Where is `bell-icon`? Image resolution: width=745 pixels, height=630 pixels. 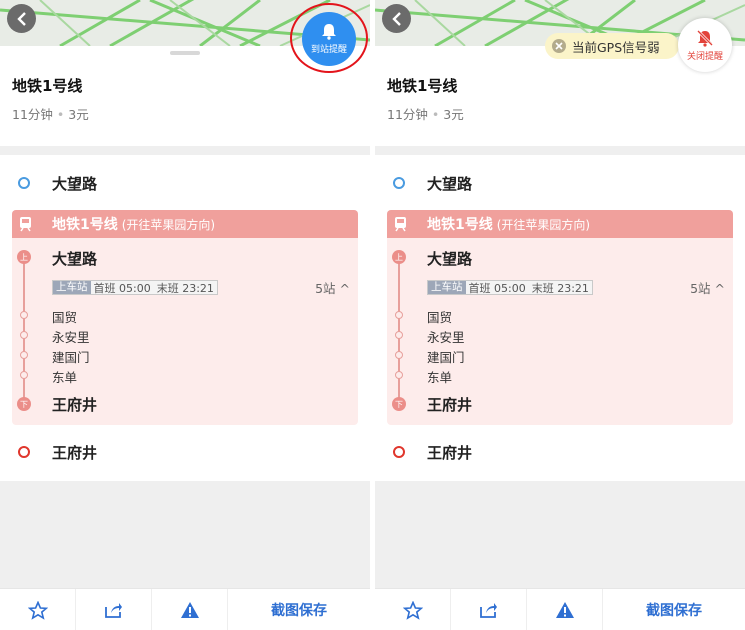
bell-icon is located at coordinates (329, 32).